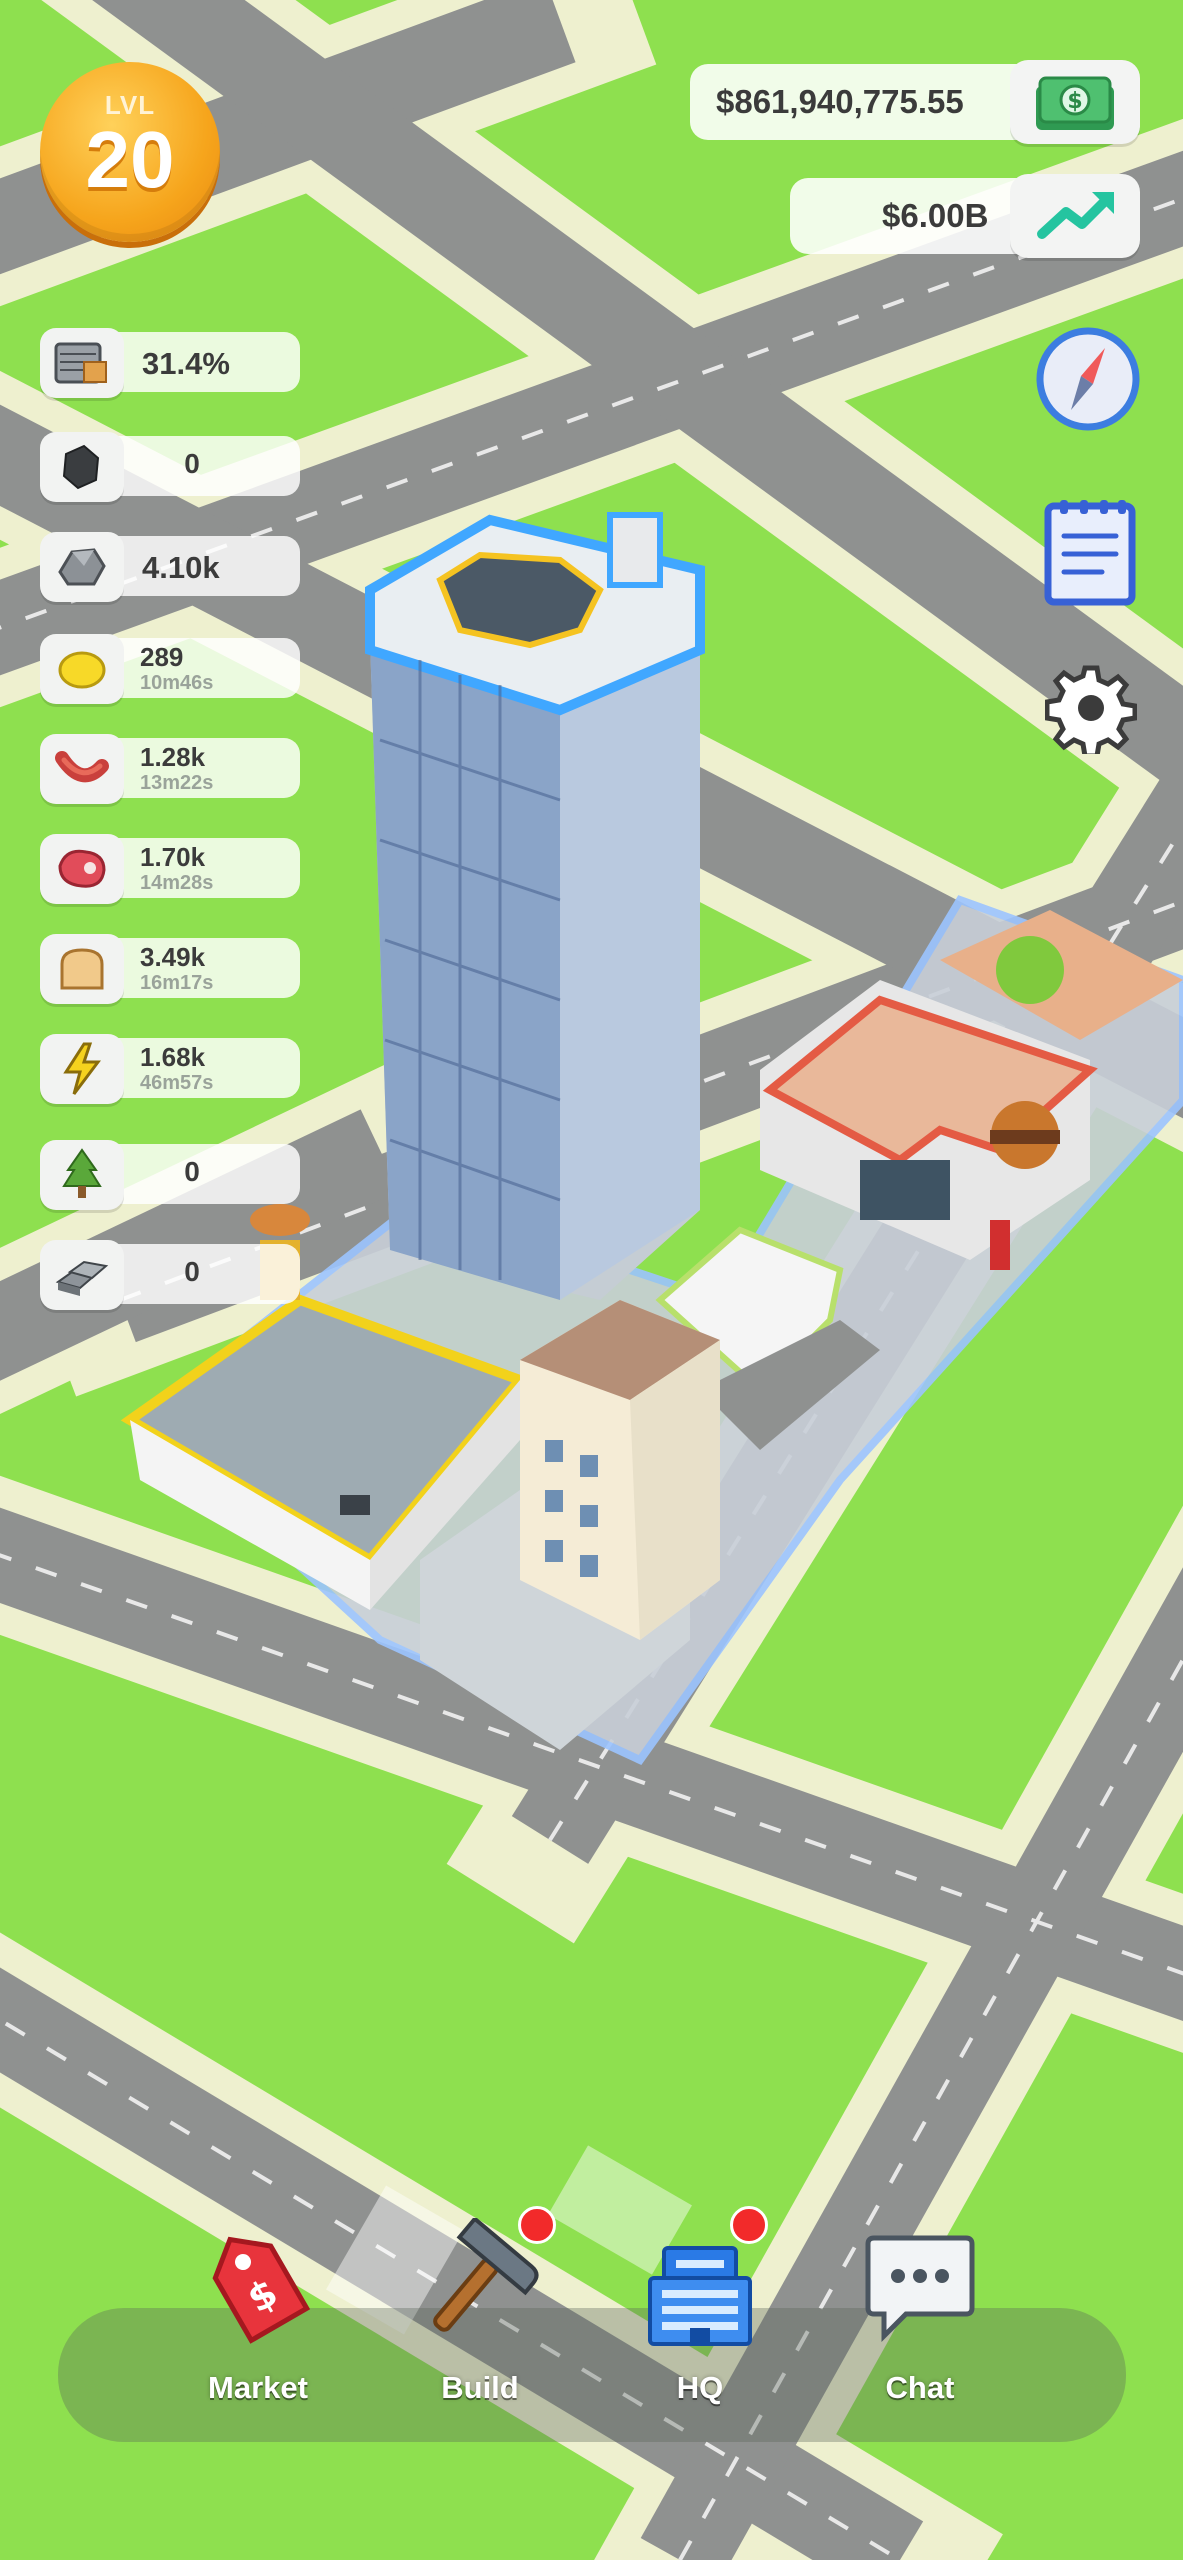 The image size is (1183, 2560). What do you see at coordinates (170, 1275) in the screenshot?
I see `resource-metal: 0` at bounding box center [170, 1275].